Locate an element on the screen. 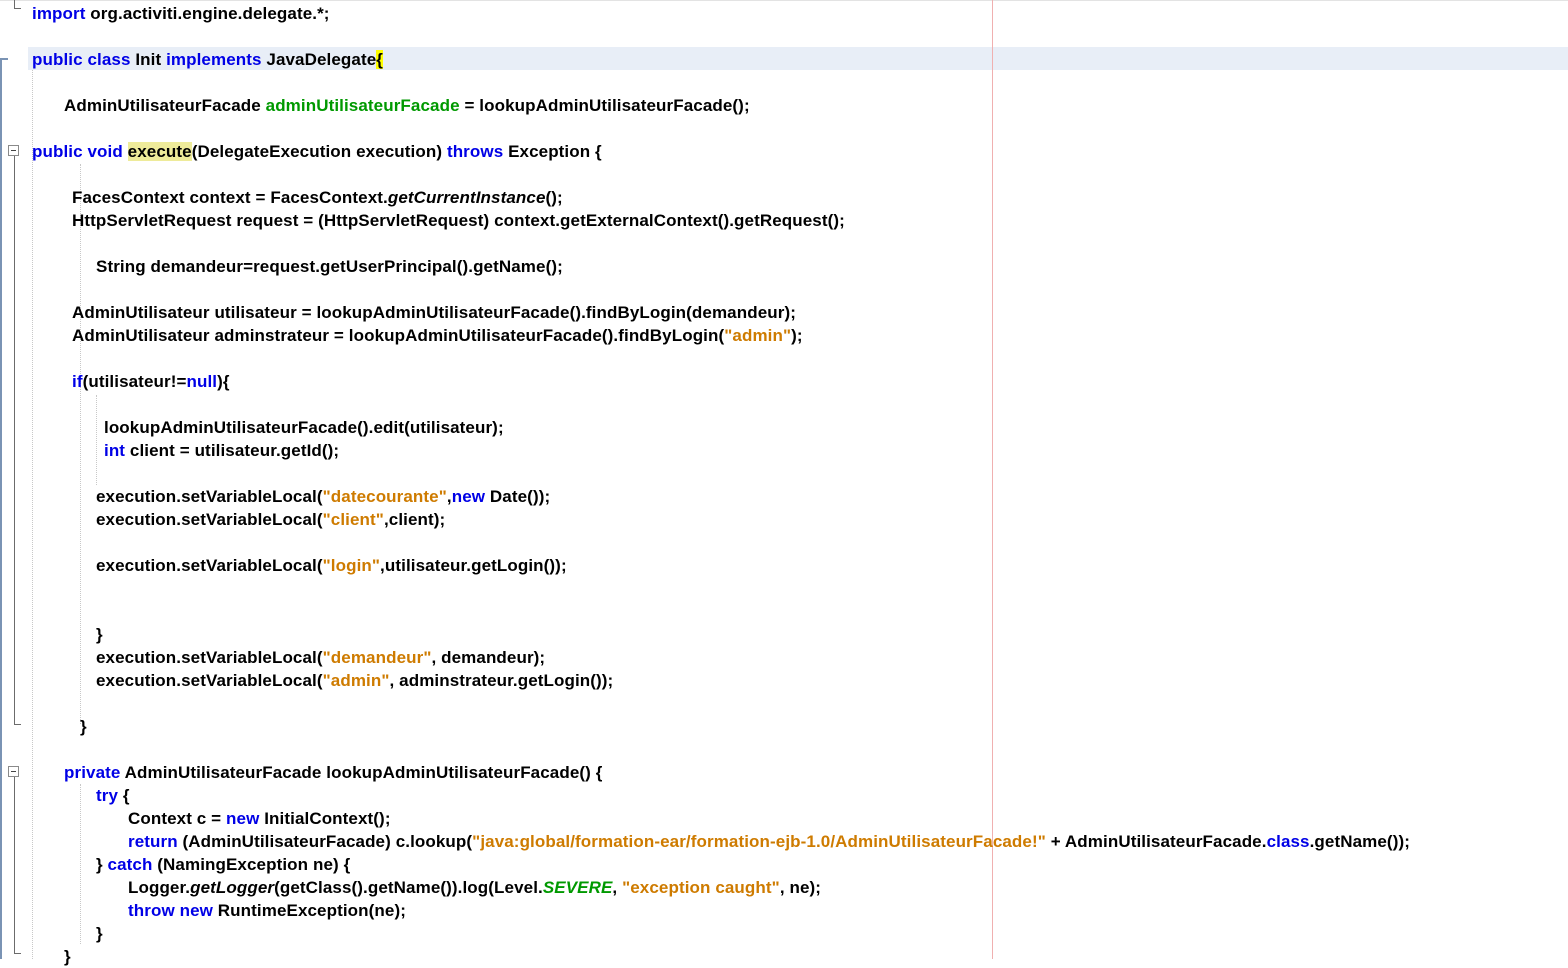 This screenshot has height=968, width=1568. keyword-token: implements is located at coordinates (214, 59).